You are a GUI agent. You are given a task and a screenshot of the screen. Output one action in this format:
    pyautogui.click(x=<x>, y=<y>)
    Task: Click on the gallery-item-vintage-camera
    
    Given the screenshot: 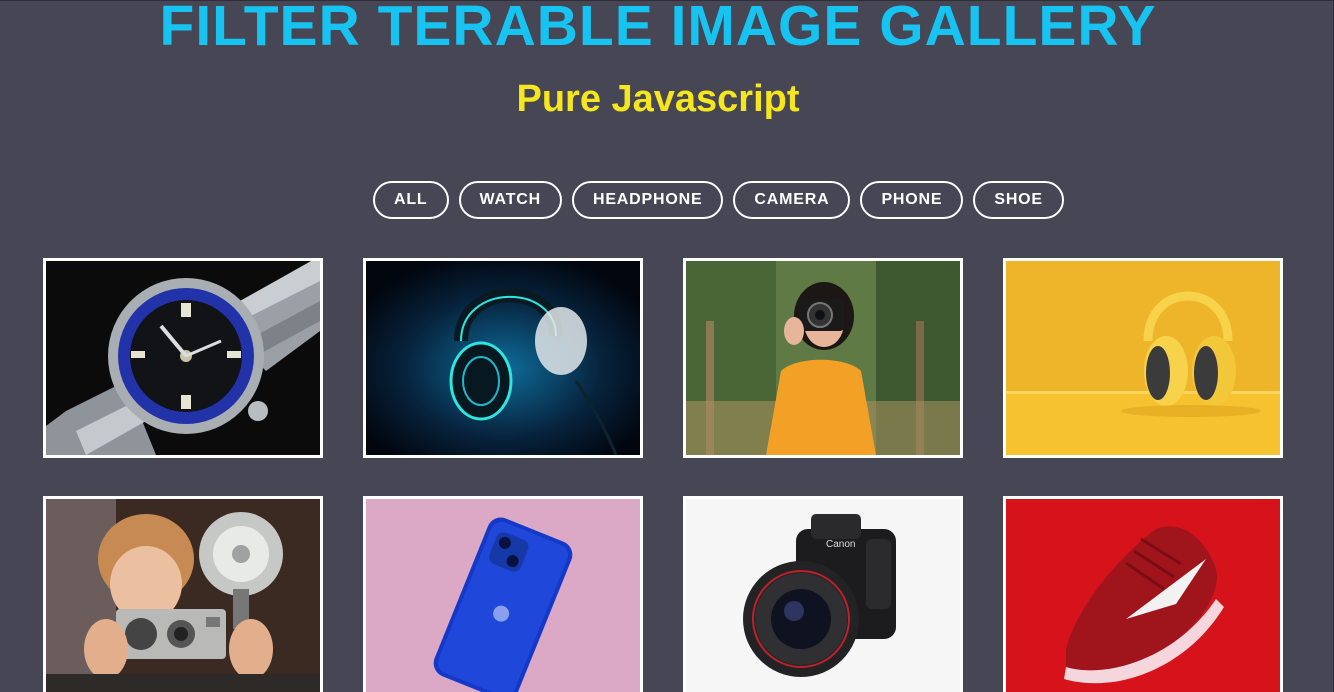 What is the action you would take?
    pyautogui.click(x=183, y=594)
    